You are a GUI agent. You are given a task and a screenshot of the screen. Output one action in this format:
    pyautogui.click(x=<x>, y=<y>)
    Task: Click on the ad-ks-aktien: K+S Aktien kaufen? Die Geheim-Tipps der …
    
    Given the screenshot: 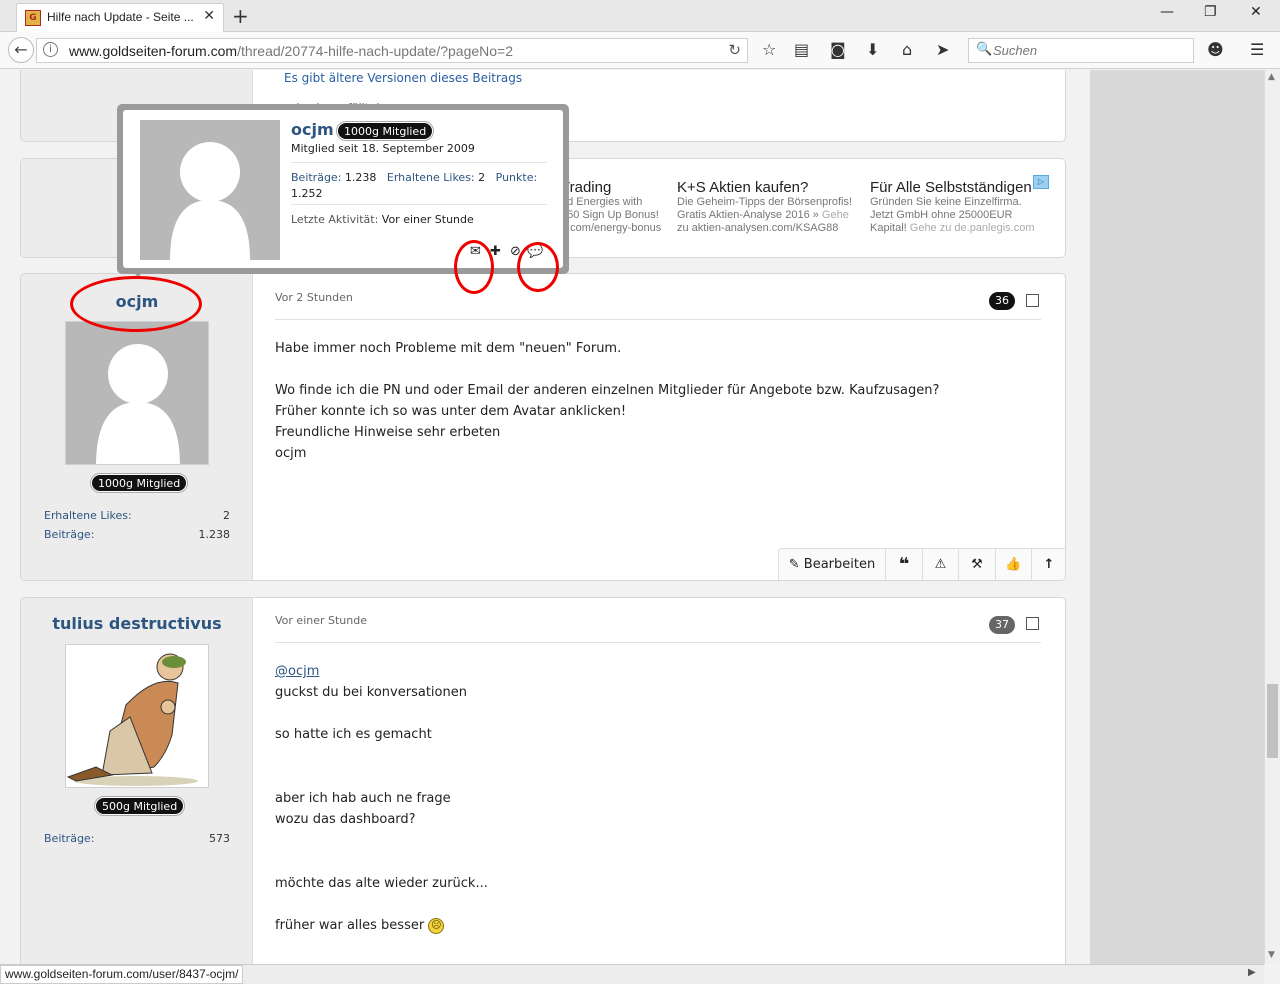 What is the action you would take?
    pyautogui.click(x=764, y=207)
    